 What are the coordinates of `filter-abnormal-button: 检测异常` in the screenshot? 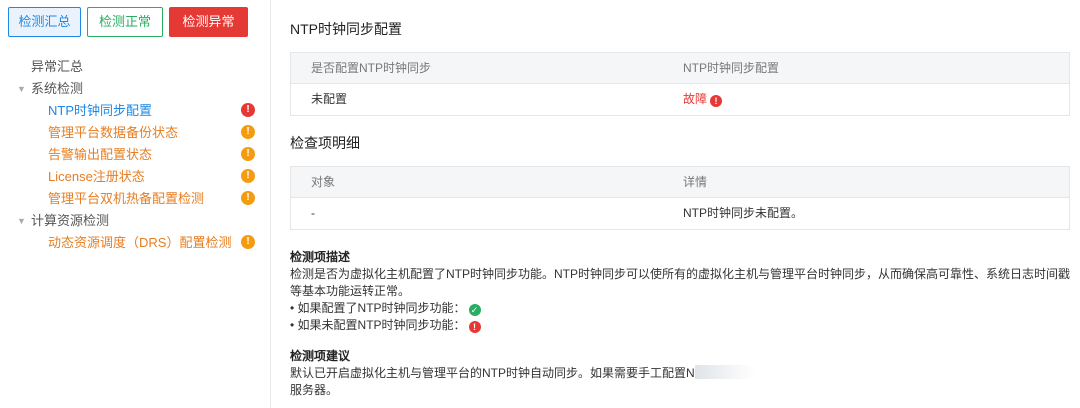 It's located at (208, 22).